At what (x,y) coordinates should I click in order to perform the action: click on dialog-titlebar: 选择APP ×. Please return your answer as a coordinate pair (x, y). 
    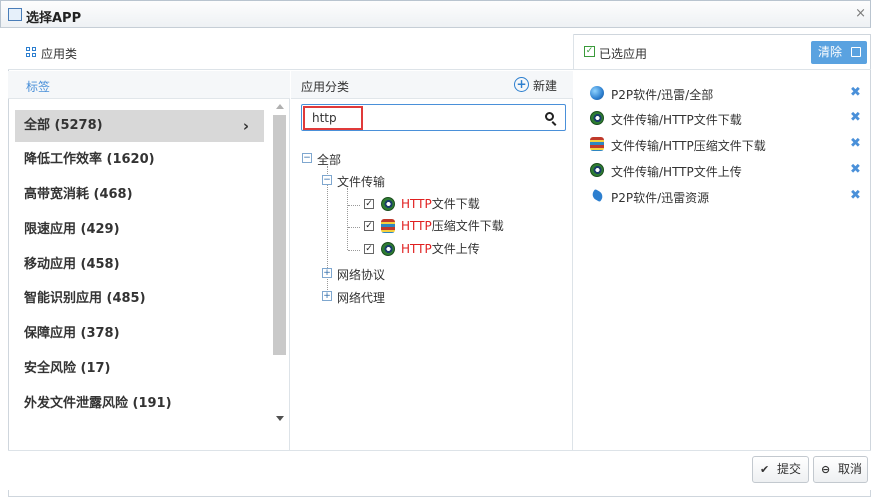
    Looking at the image, I should click on (435, 14).